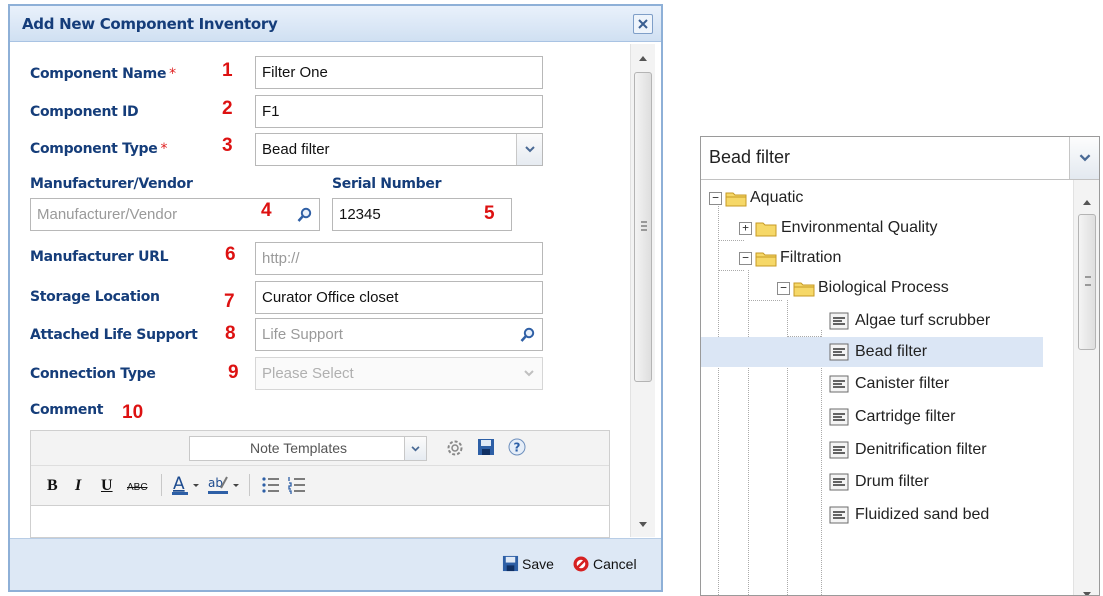  What do you see at coordinates (643, 24) in the screenshot?
I see `close-icon` at bounding box center [643, 24].